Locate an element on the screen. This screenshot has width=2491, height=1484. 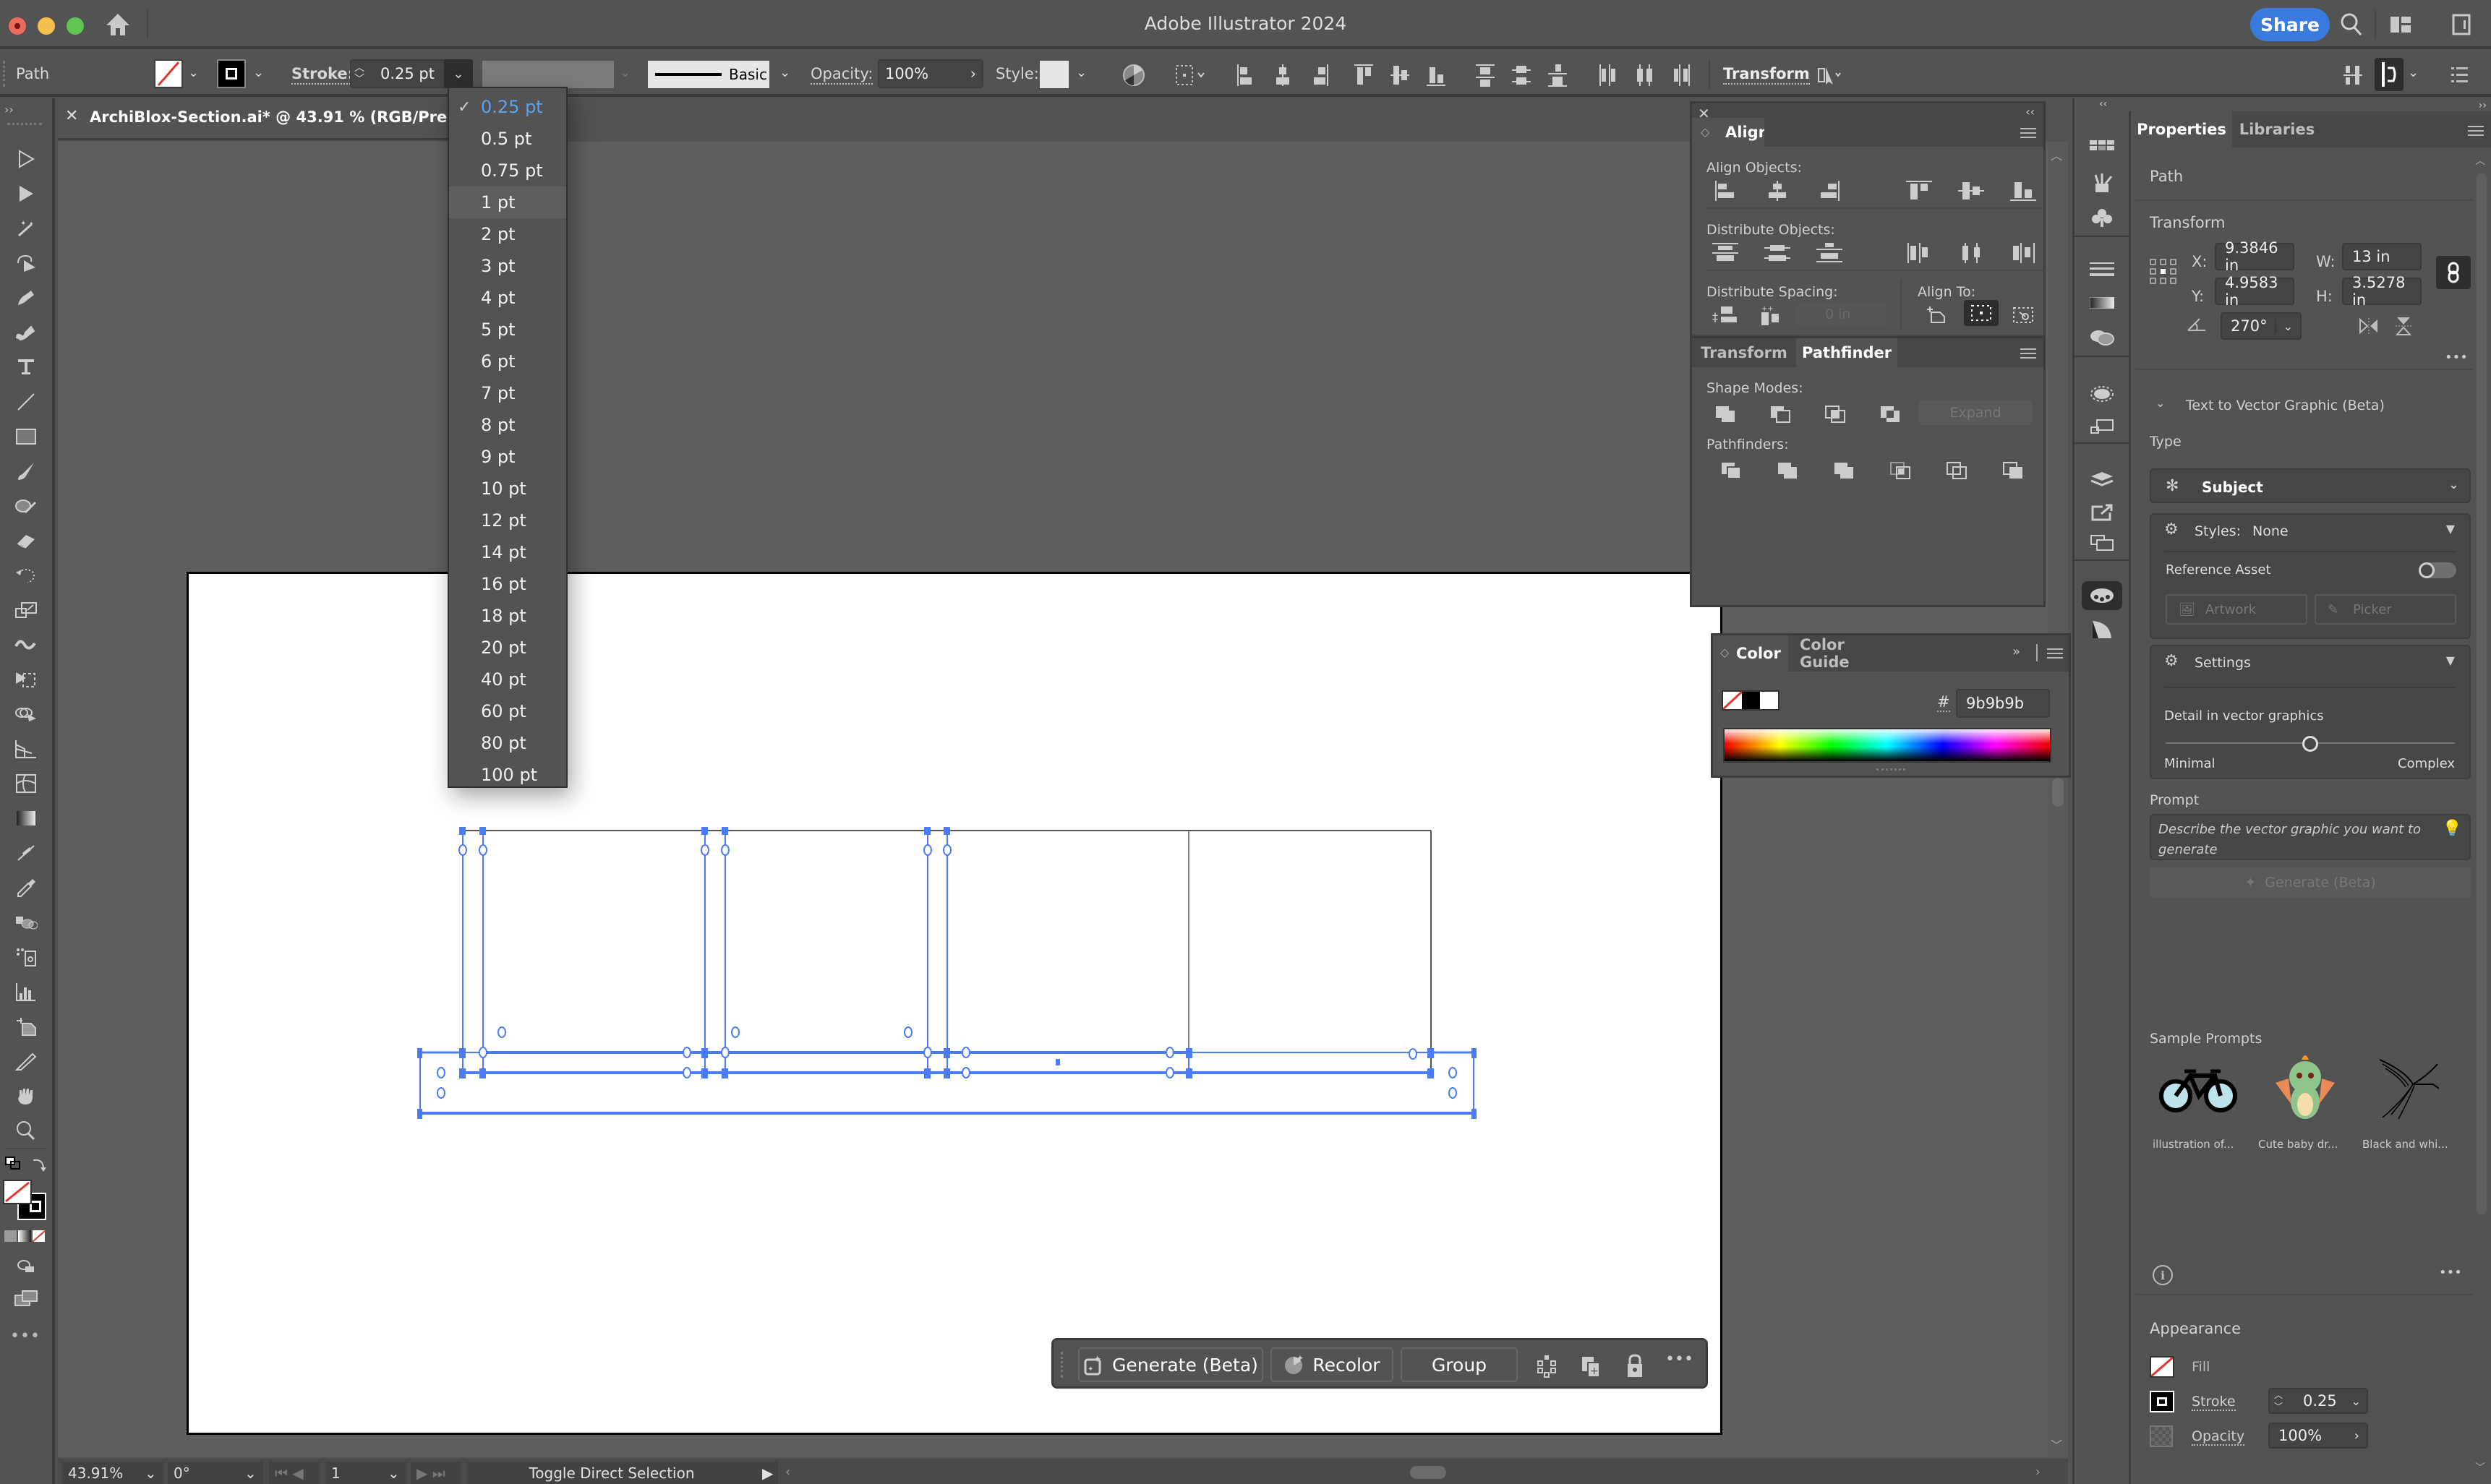
appearance-opacity-label: Opacity is located at coordinates (2218, 1437).